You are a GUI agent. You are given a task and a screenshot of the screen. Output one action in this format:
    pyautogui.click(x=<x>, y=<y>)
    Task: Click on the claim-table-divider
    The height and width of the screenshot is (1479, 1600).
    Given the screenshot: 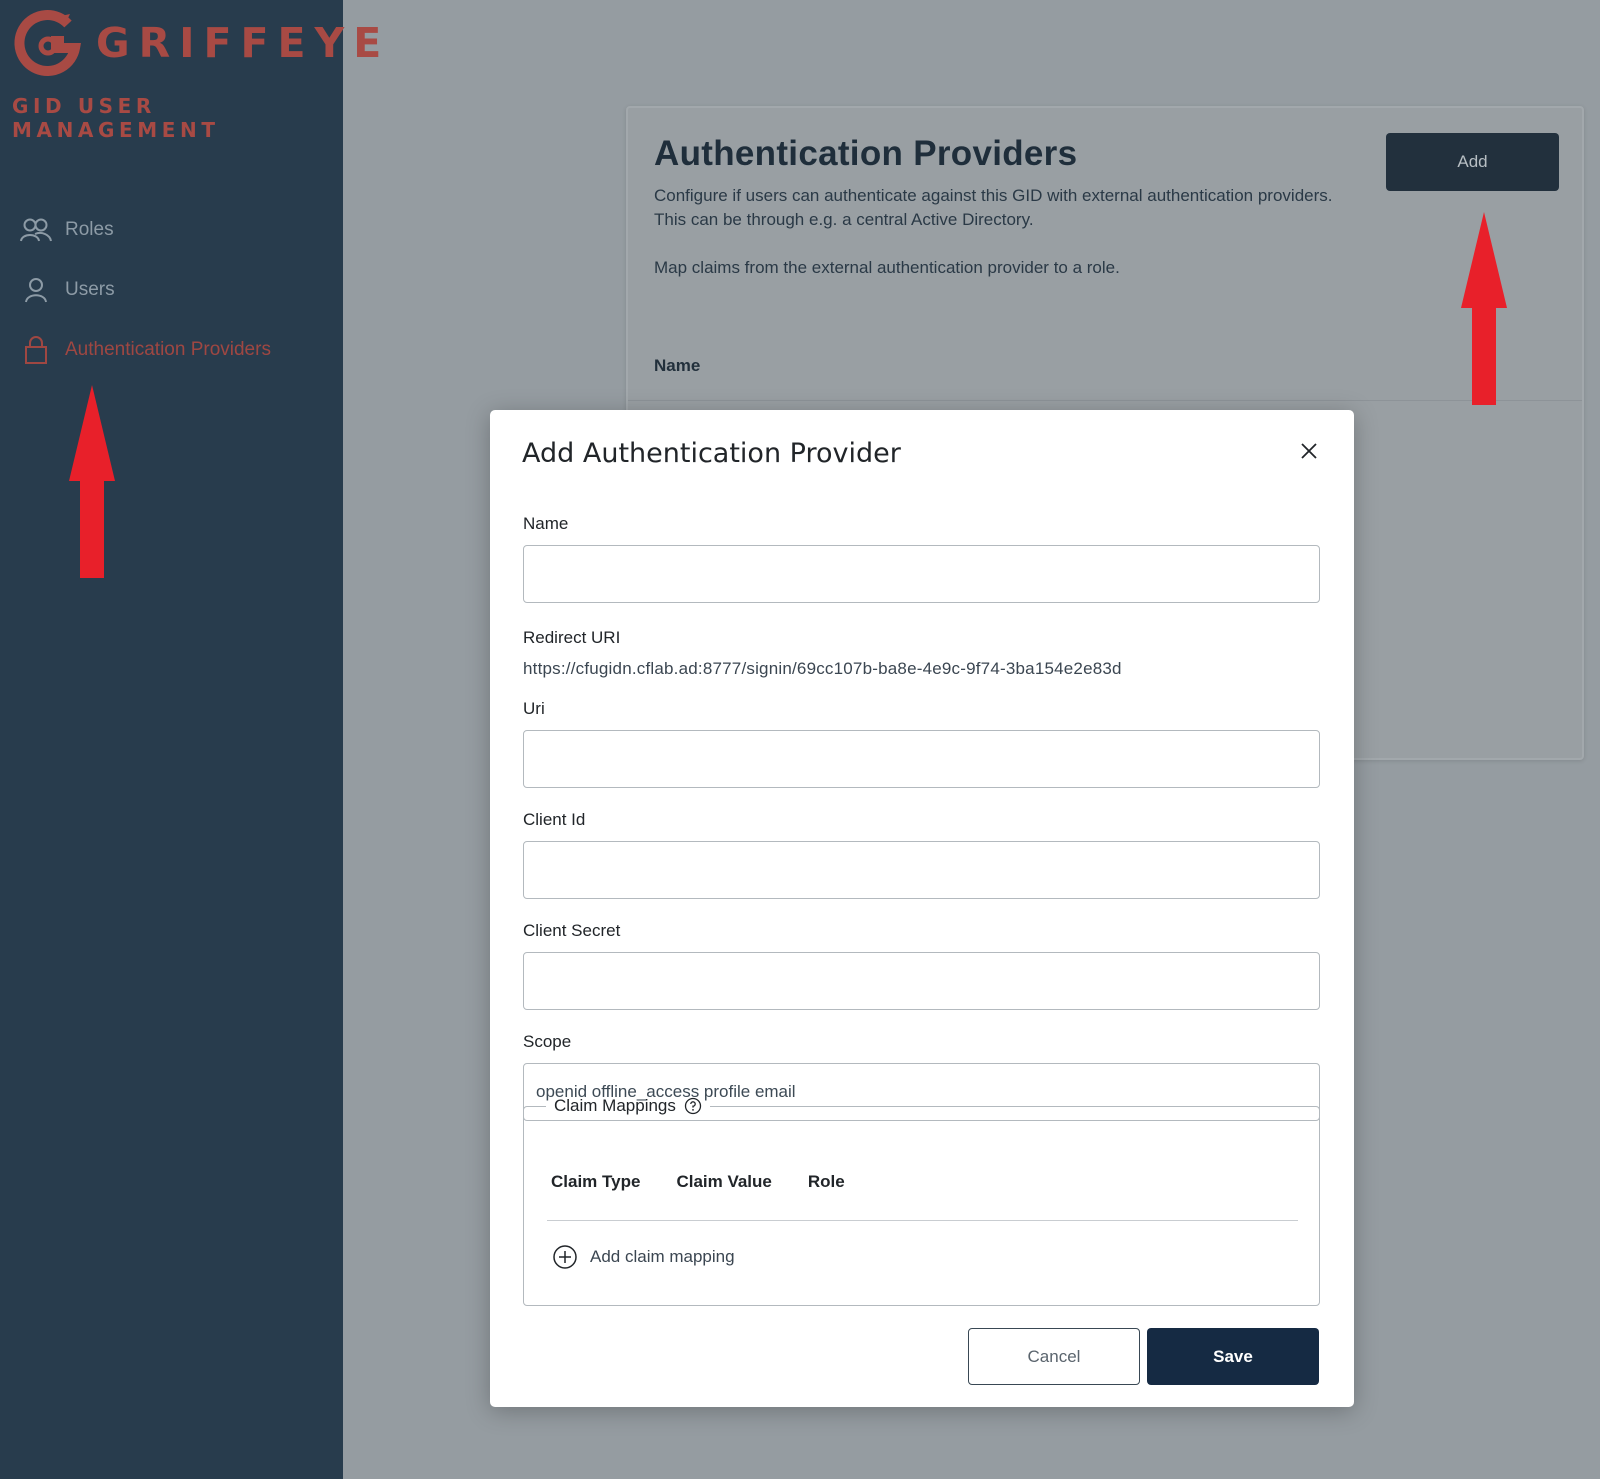 What is the action you would take?
    pyautogui.click(x=922, y=1220)
    